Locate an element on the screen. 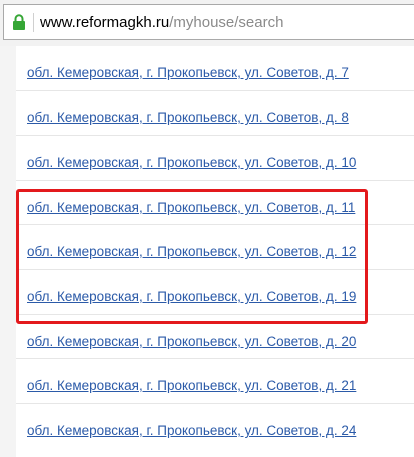 This screenshot has width=414, height=457. address-bar: www.reformagkh.ru/myhouse/search is located at coordinates (207, 23).